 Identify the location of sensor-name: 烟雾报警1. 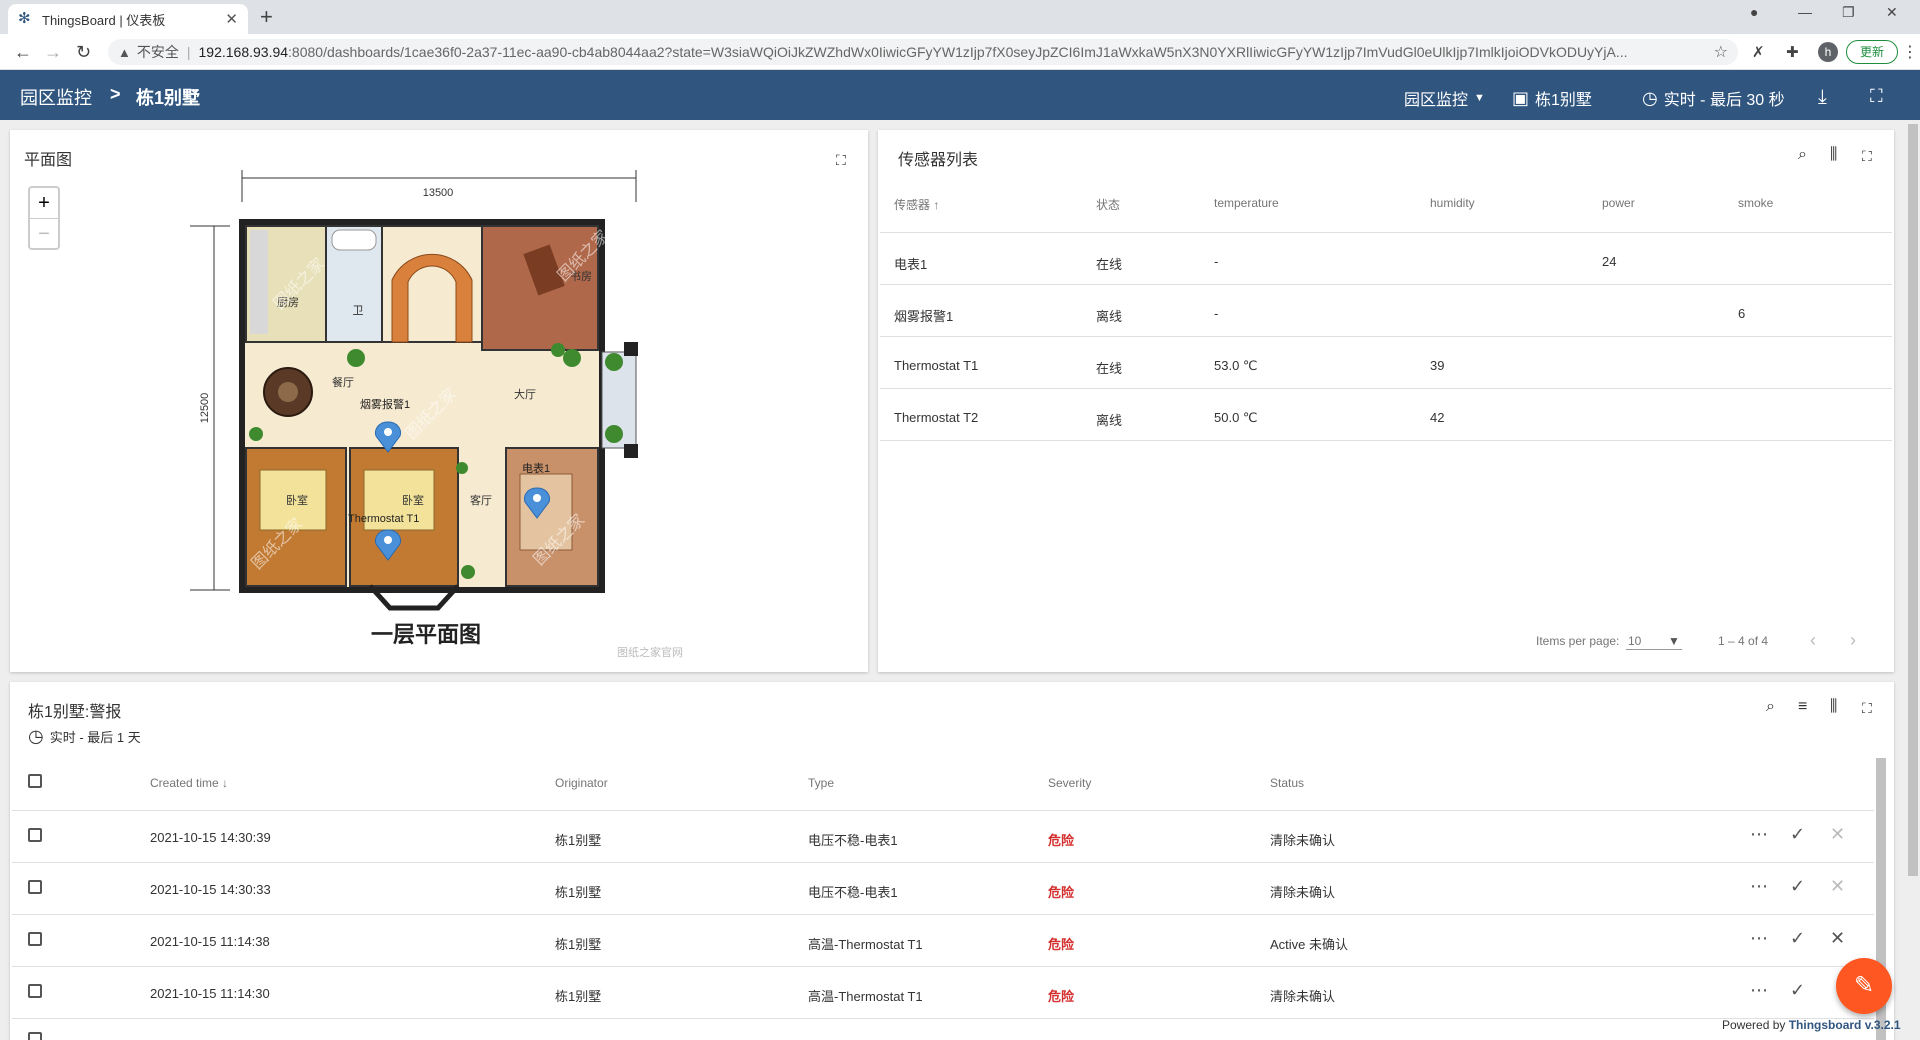
(924, 316).